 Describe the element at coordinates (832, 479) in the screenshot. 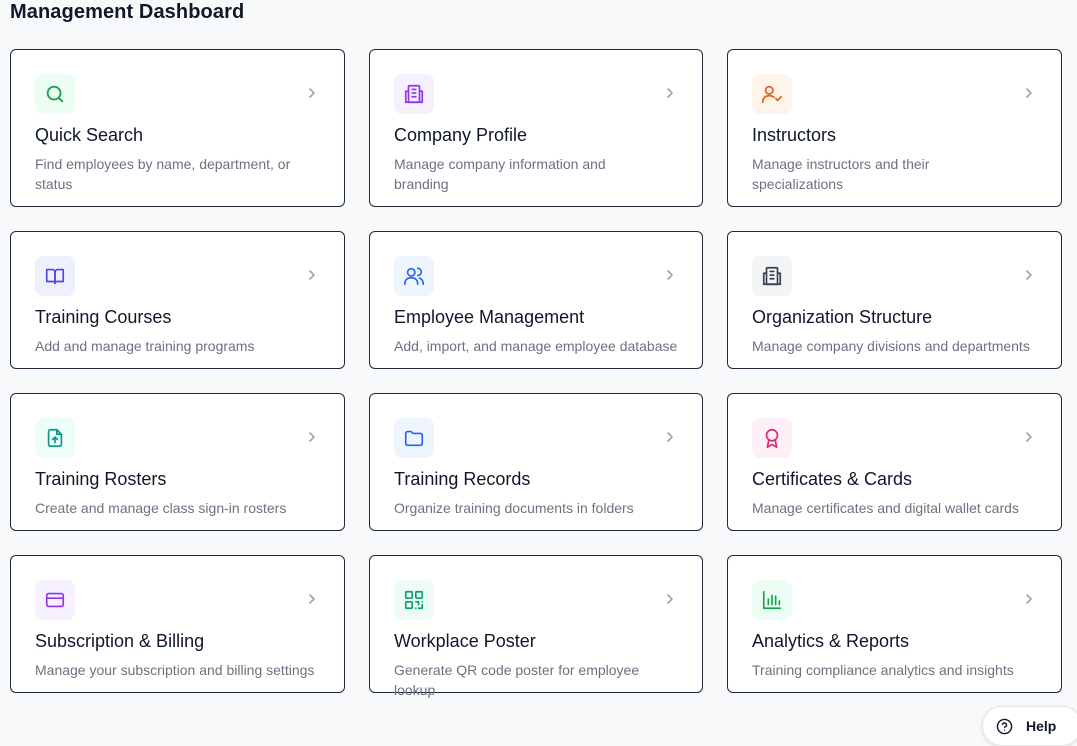

I see `card-title: Certificates & Cards` at that location.